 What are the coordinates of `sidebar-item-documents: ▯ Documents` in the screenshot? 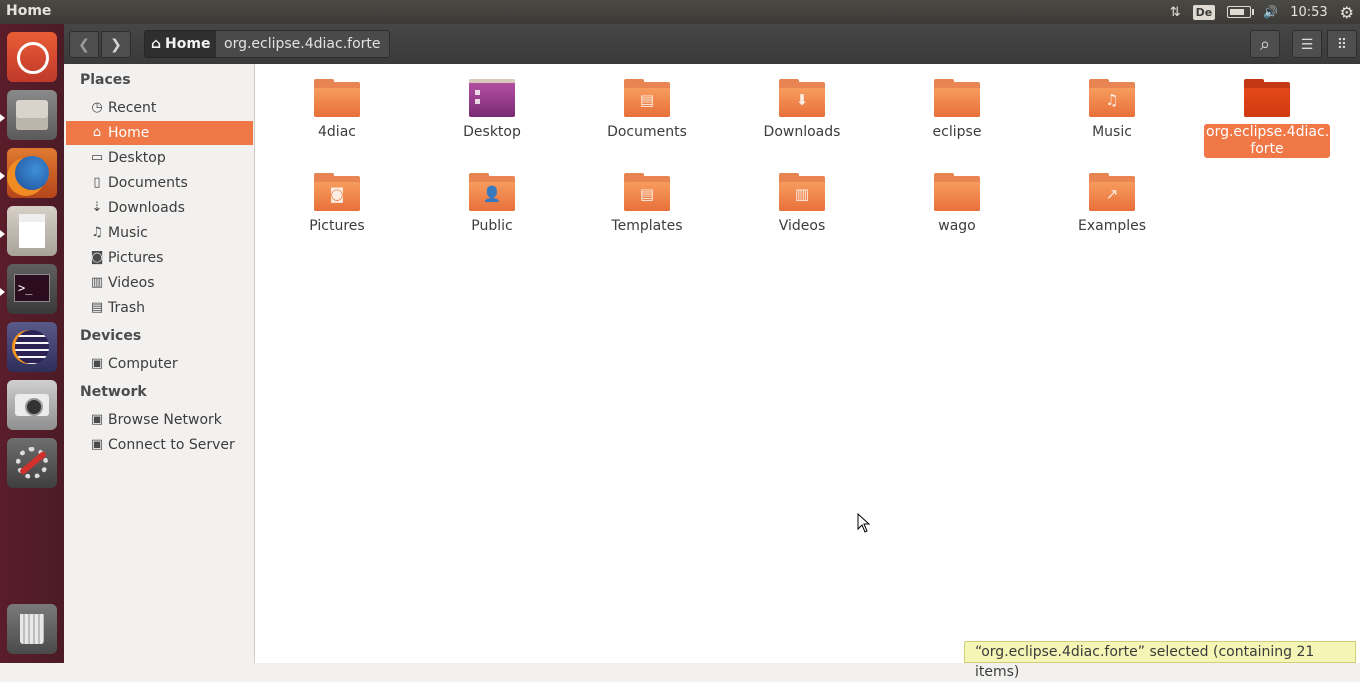 It's located at (159, 183).